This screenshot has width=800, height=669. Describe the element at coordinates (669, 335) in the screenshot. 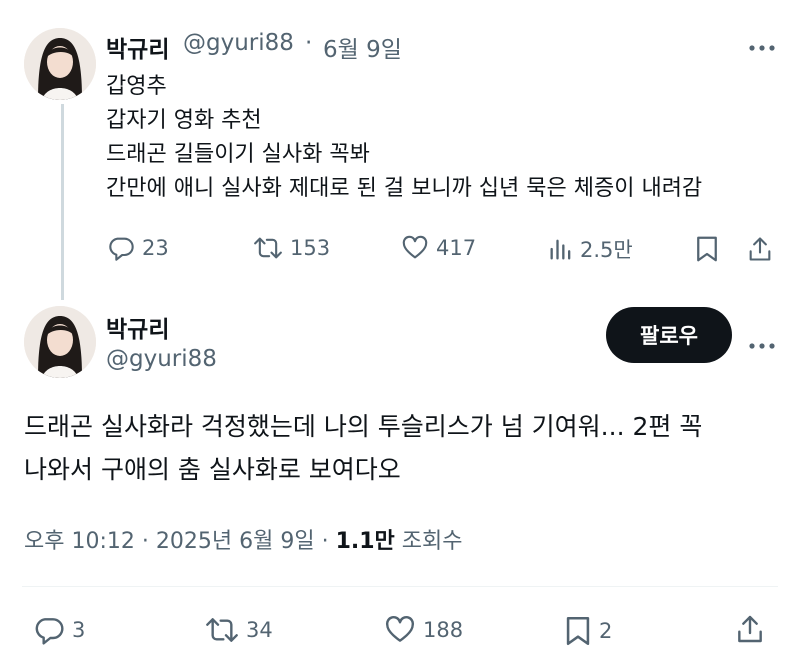

I see `follow-button: 팔로우` at that location.